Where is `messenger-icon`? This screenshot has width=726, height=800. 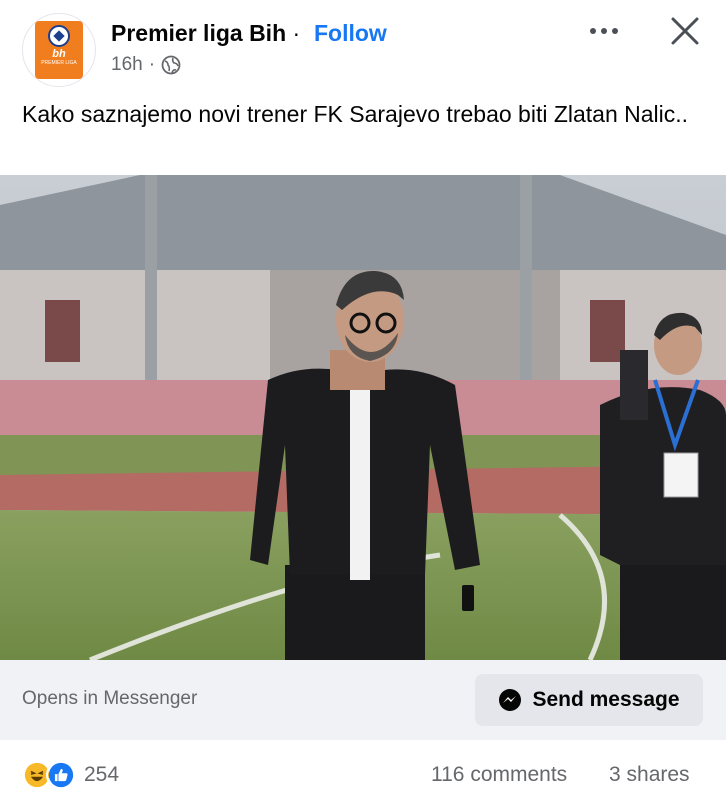 messenger-icon is located at coordinates (510, 700).